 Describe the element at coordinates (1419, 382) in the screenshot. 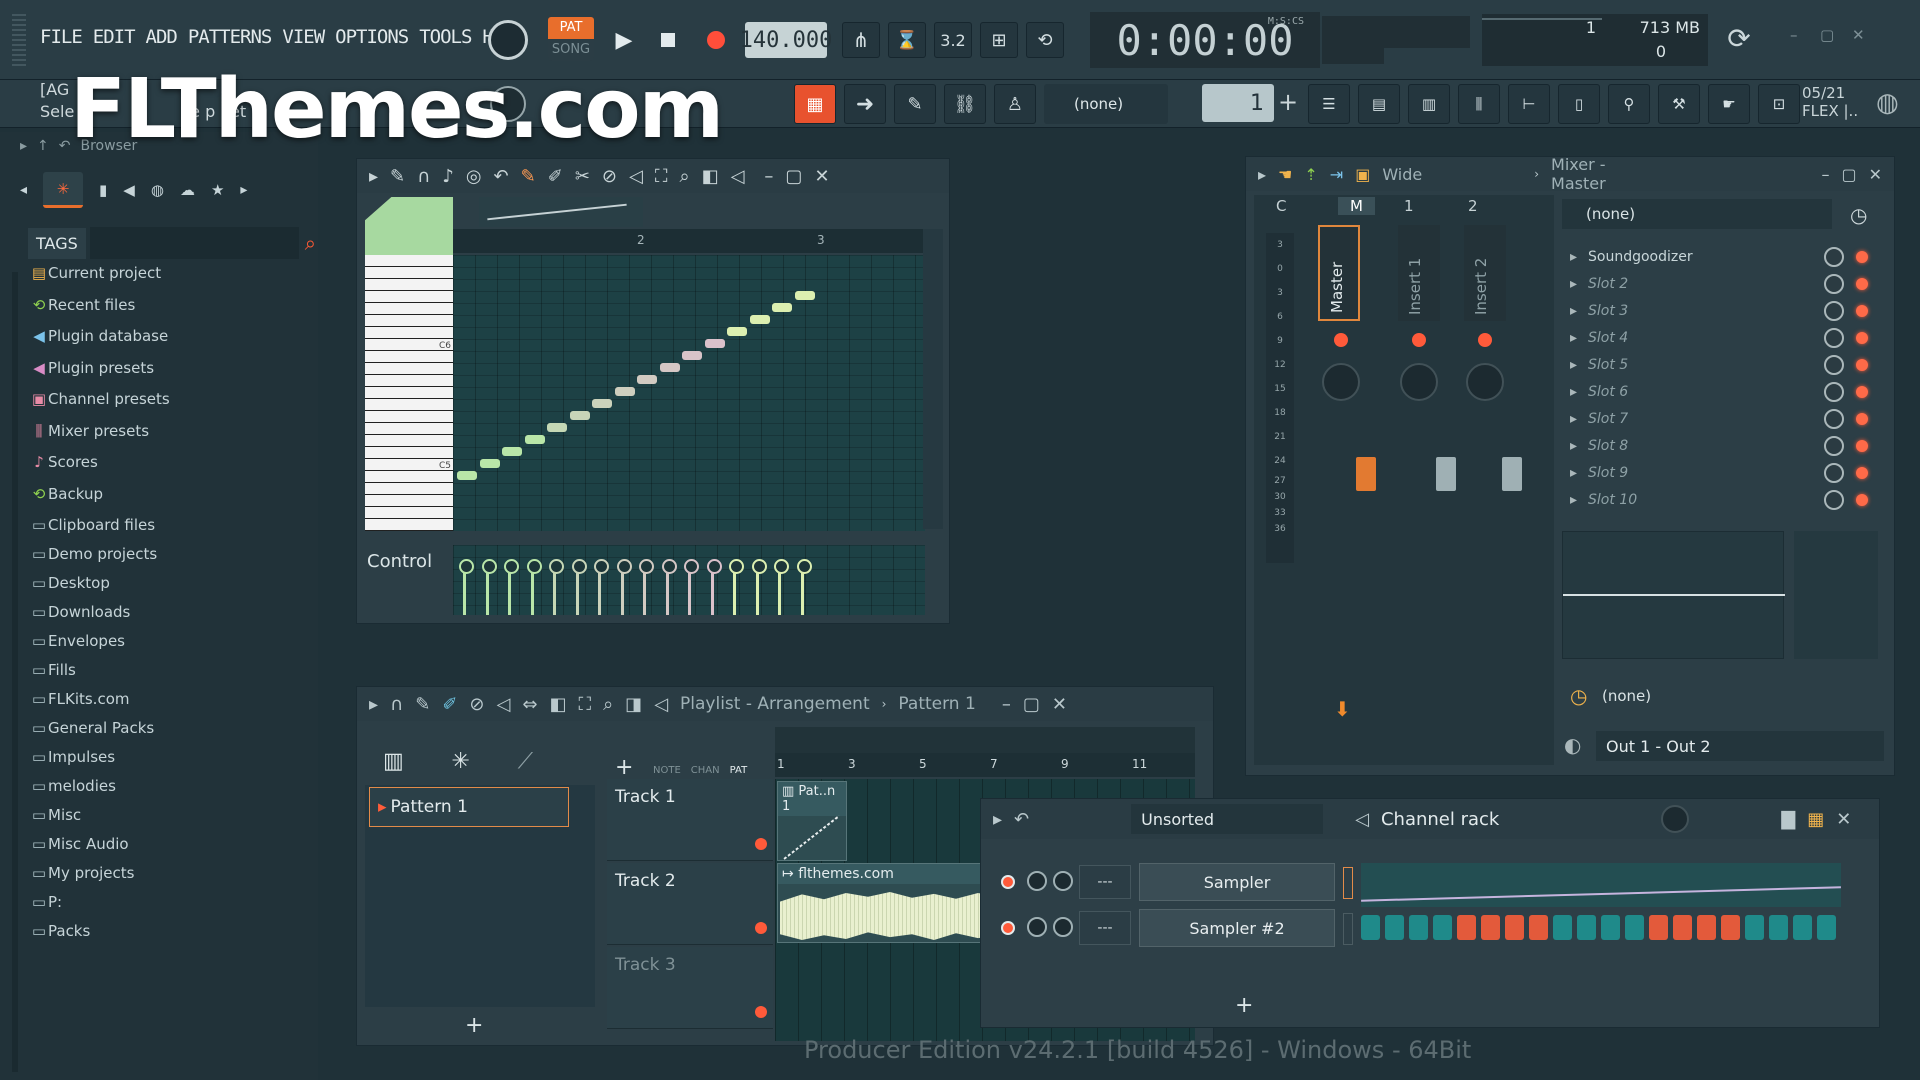

I see `insert-1-pan-knob` at that location.